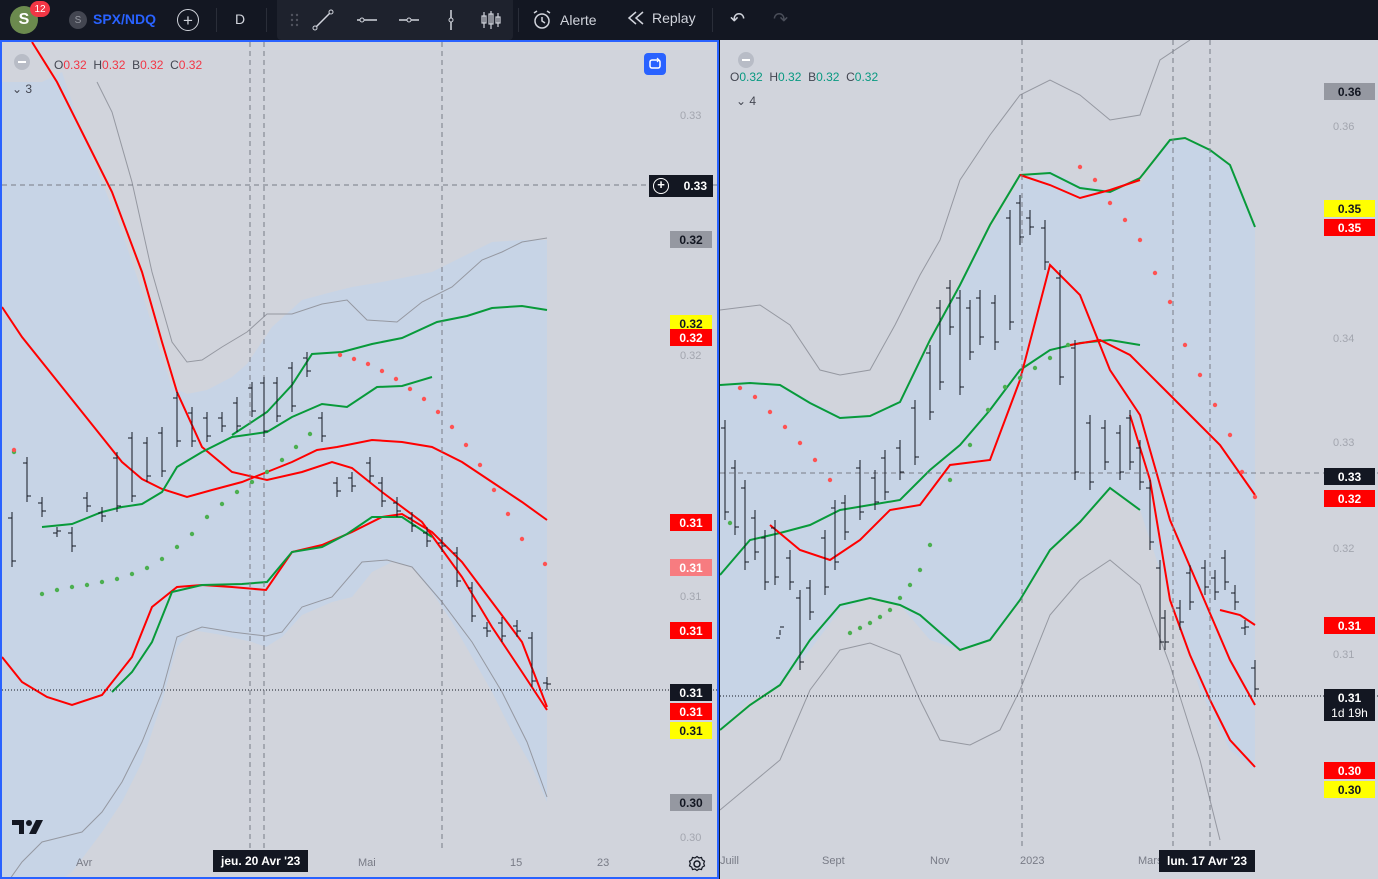  Describe the element at coordinates (261, 861) in the screenshot. I see `crosshair-time-tag: jeu. 20 Avr '23` at that location.